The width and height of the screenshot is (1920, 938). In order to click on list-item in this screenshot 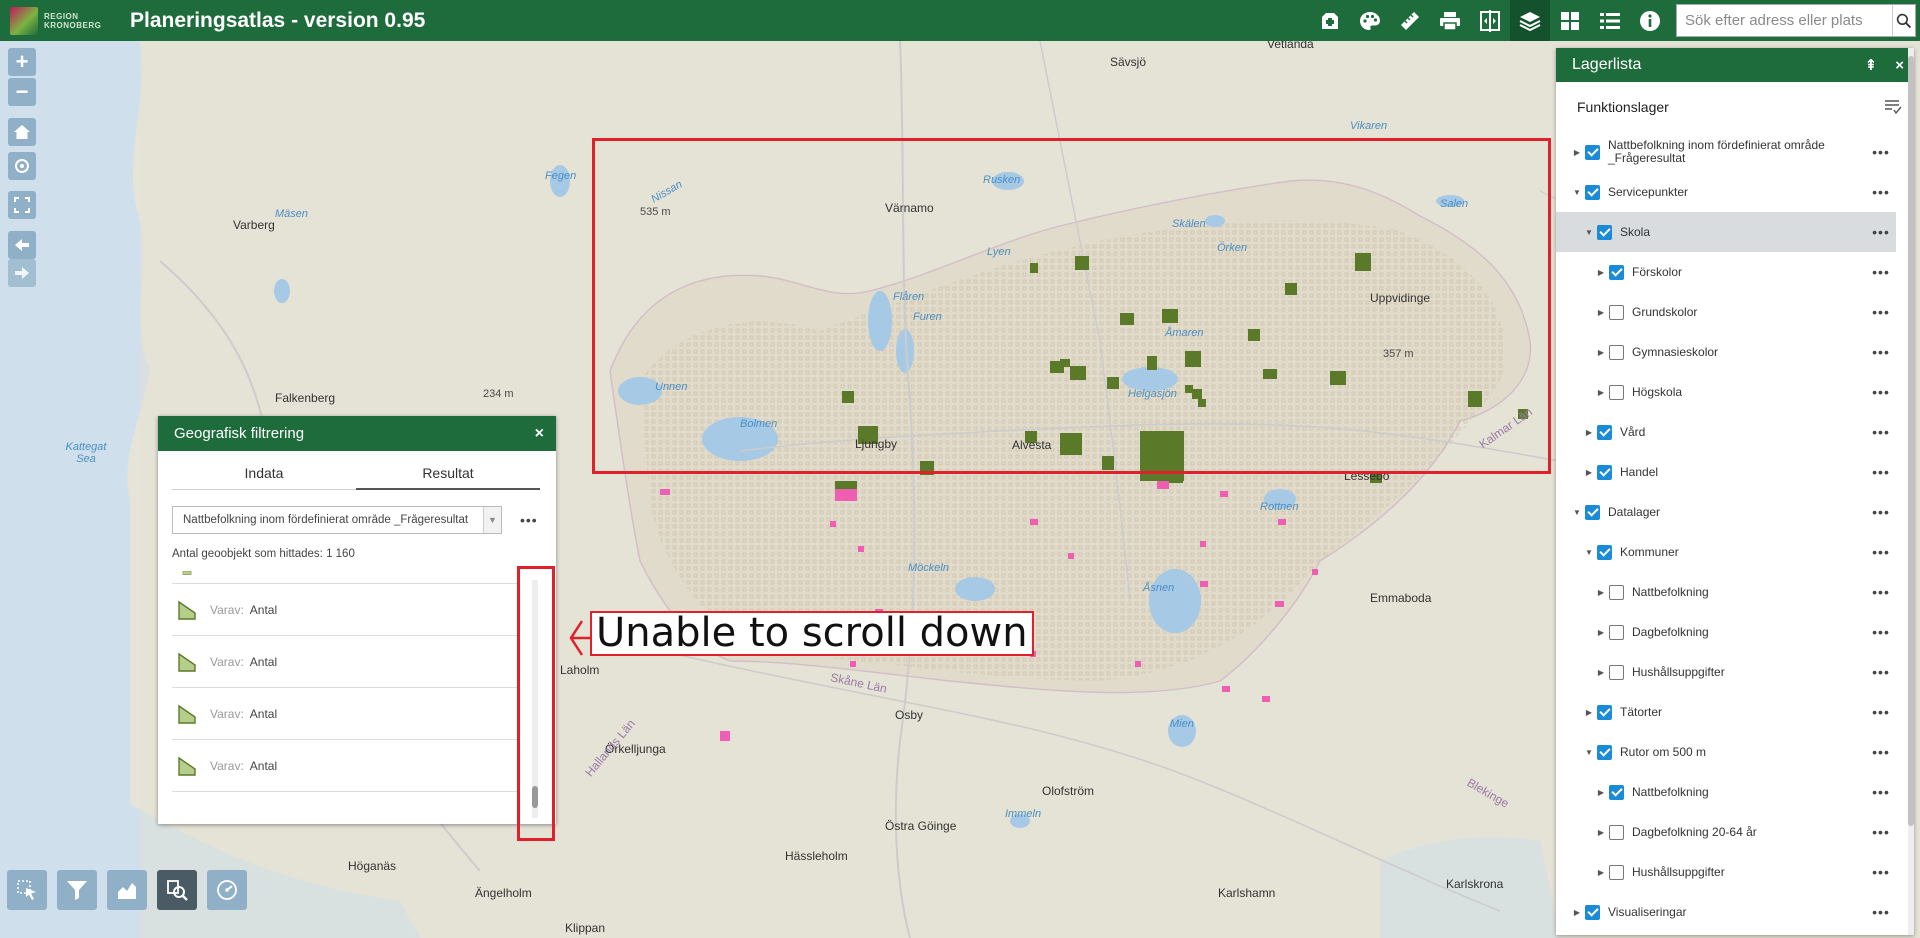, I will do `click(345, 575)`.